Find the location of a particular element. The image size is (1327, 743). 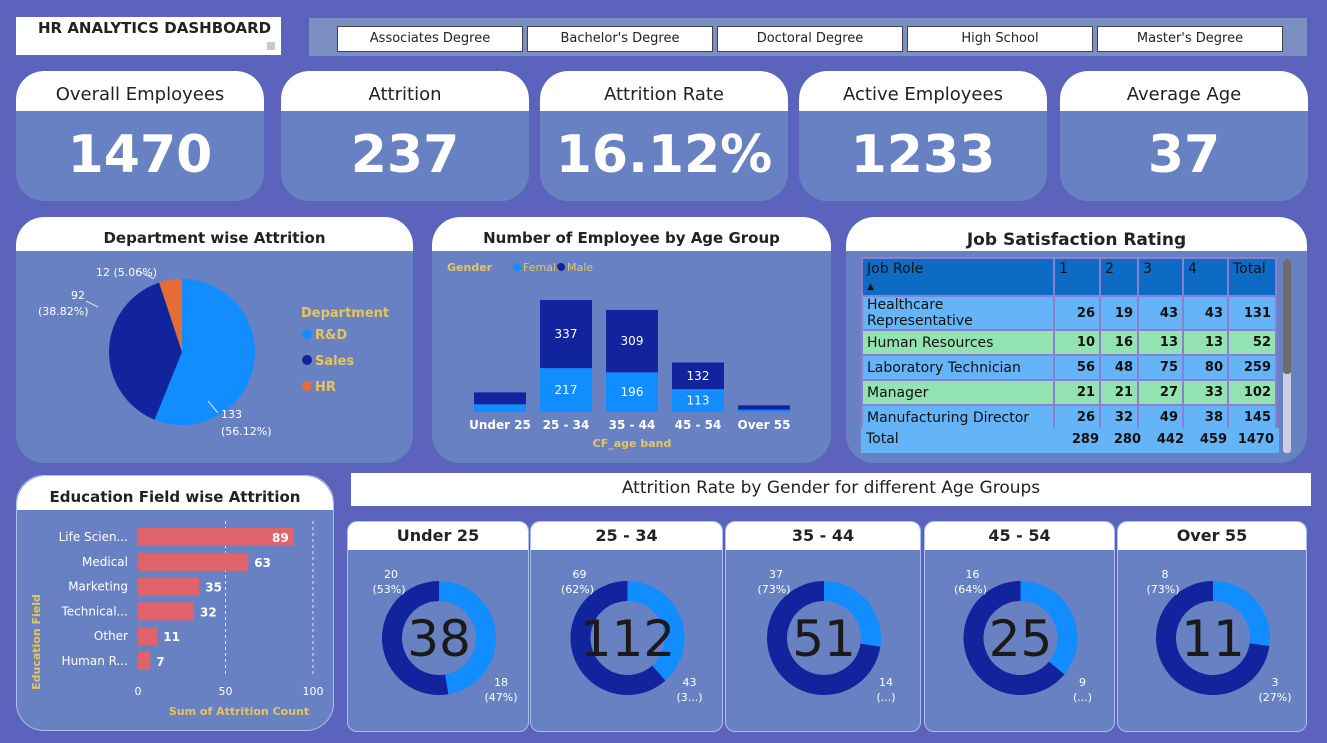

table-cell-value: 75 is located at coordinates (1160, 367).